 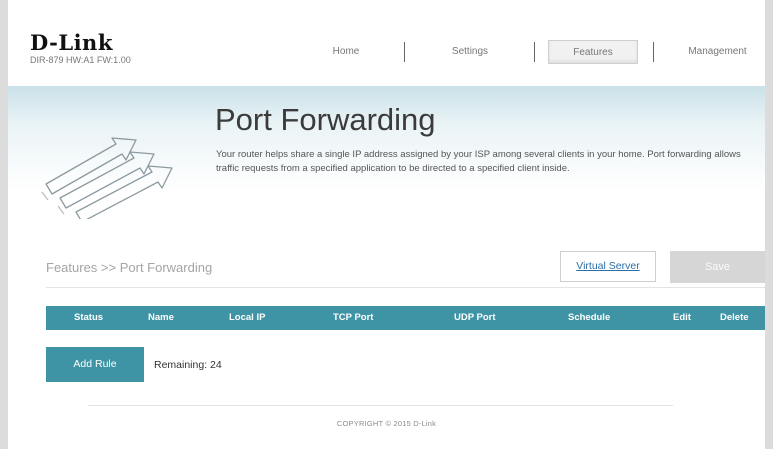 What do you see at coordinates (734, 317) in the screenshot?
I see `column-delete: Delete` at bounding box center [734, 317].